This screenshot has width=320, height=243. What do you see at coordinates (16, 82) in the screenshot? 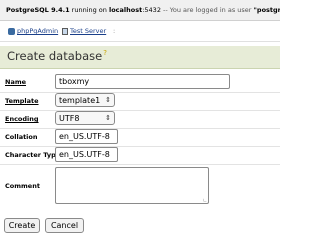
I see `name-label: Name` at bounding box center [16, 82].